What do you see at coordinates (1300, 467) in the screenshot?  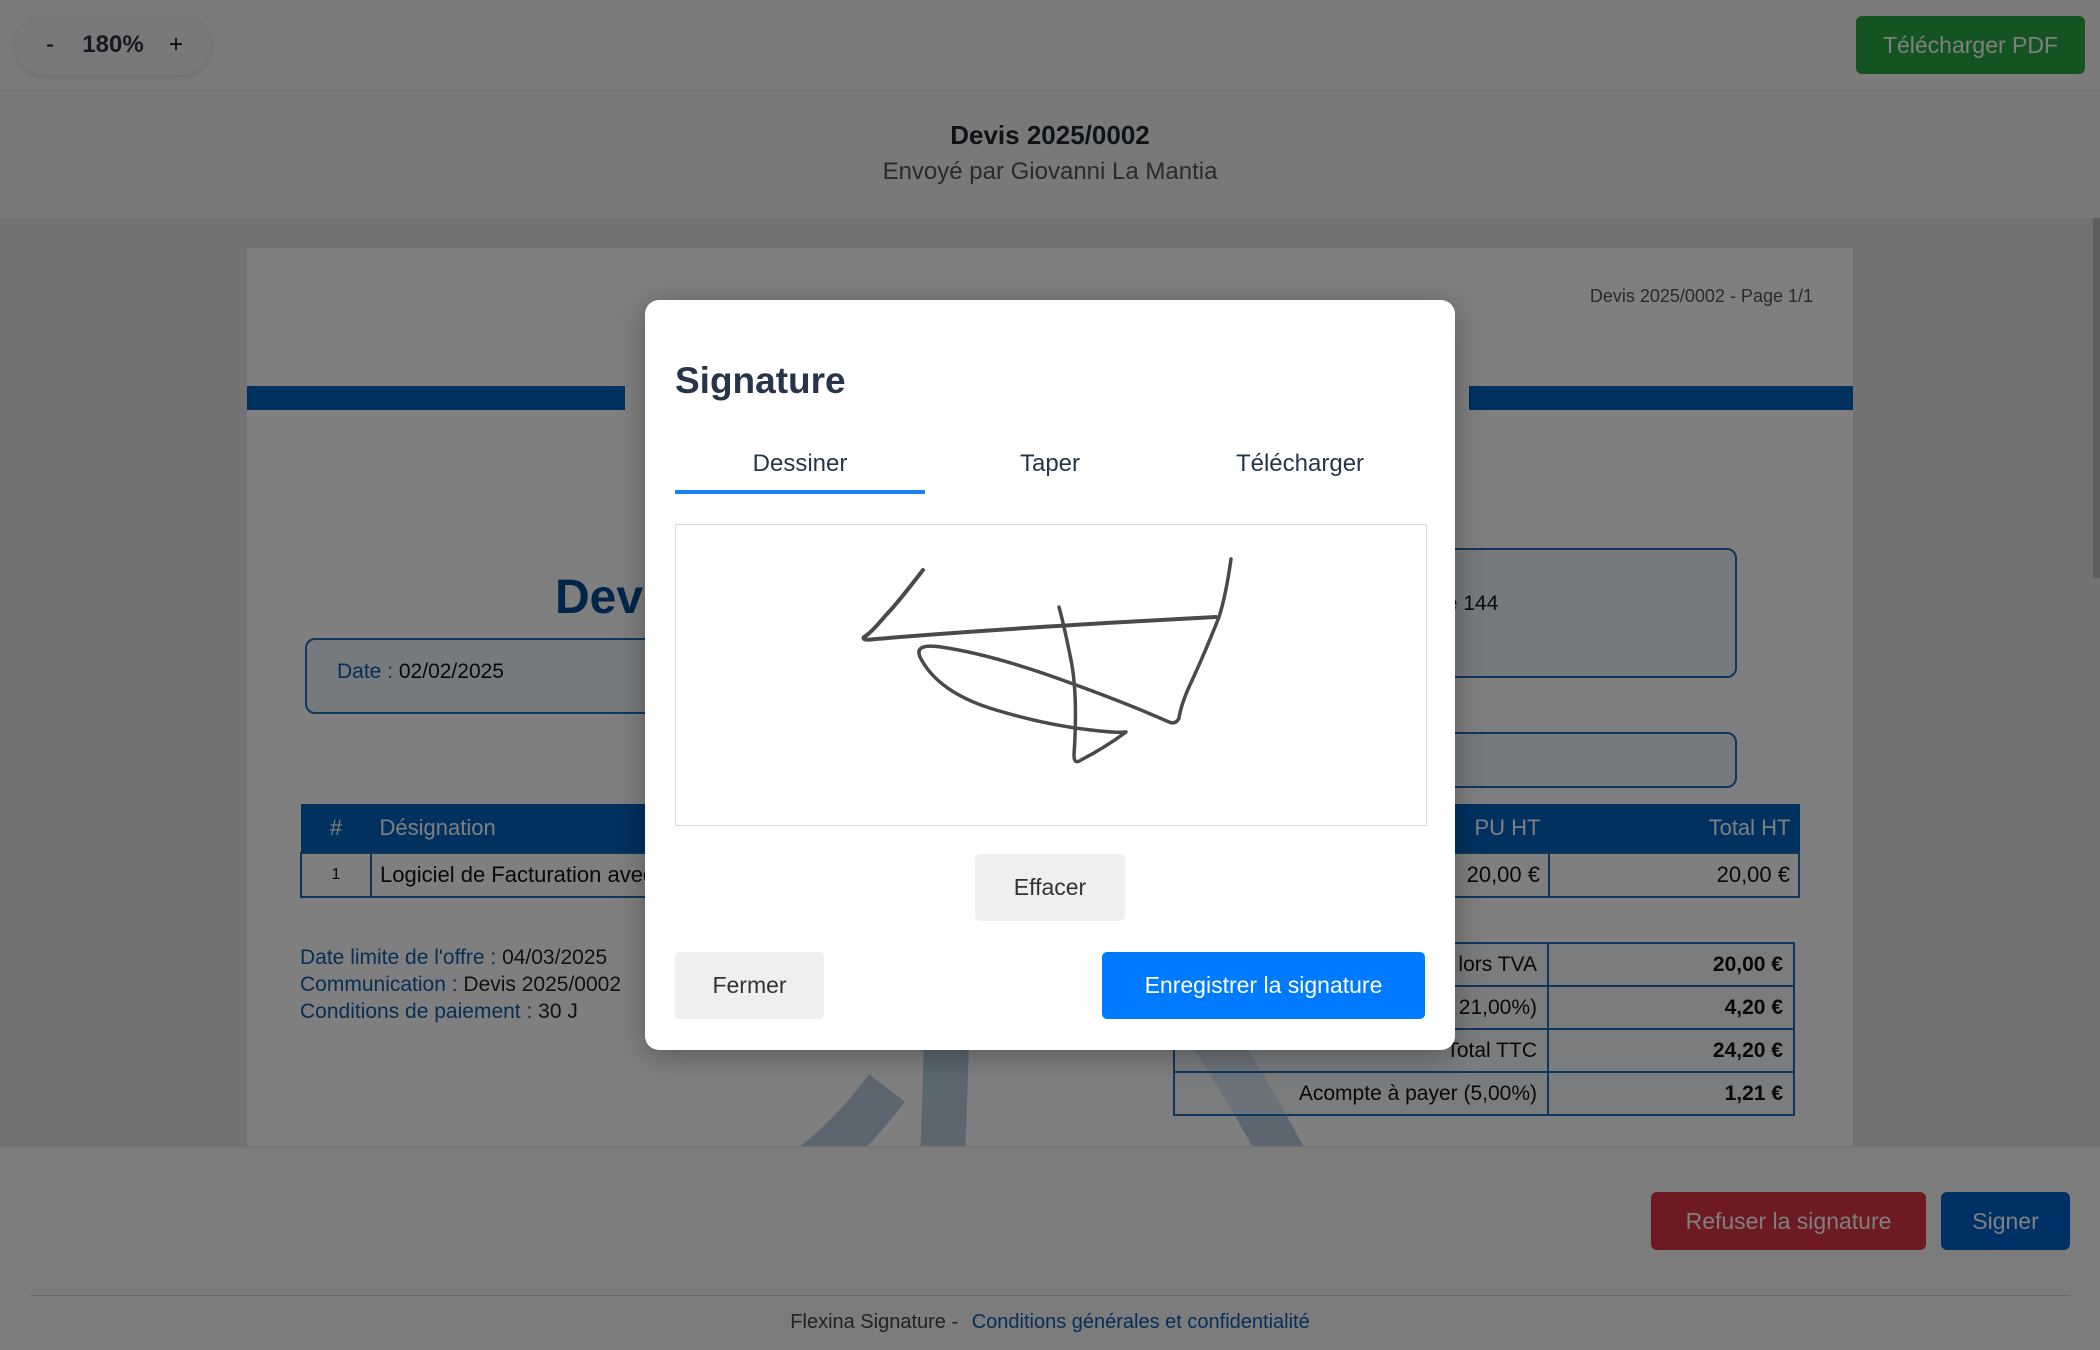 I see `tab-upload: Télécharger` at bounding box center [1300, 467].